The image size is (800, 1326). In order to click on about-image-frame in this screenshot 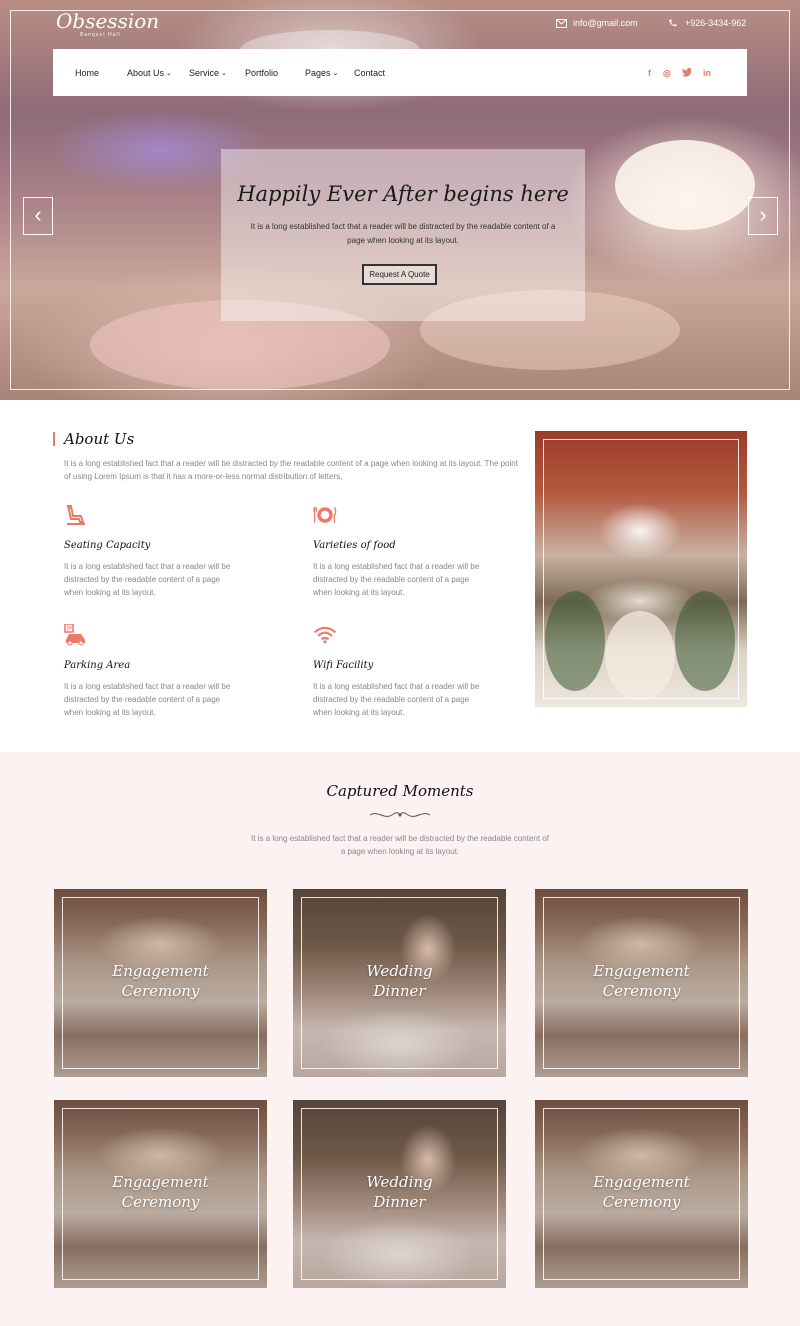, I will do `click(641, 569)`.